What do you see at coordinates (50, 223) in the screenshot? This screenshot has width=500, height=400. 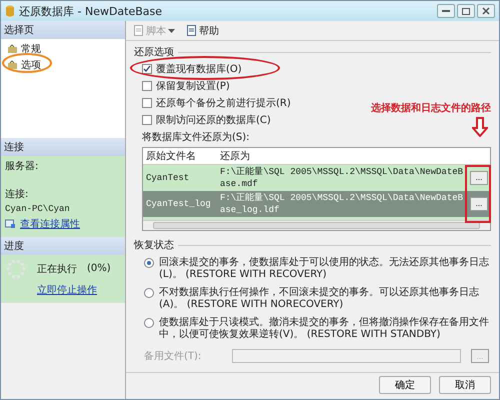 I see `properties-link: 查看连接属性` at bounding box center [50, 223].